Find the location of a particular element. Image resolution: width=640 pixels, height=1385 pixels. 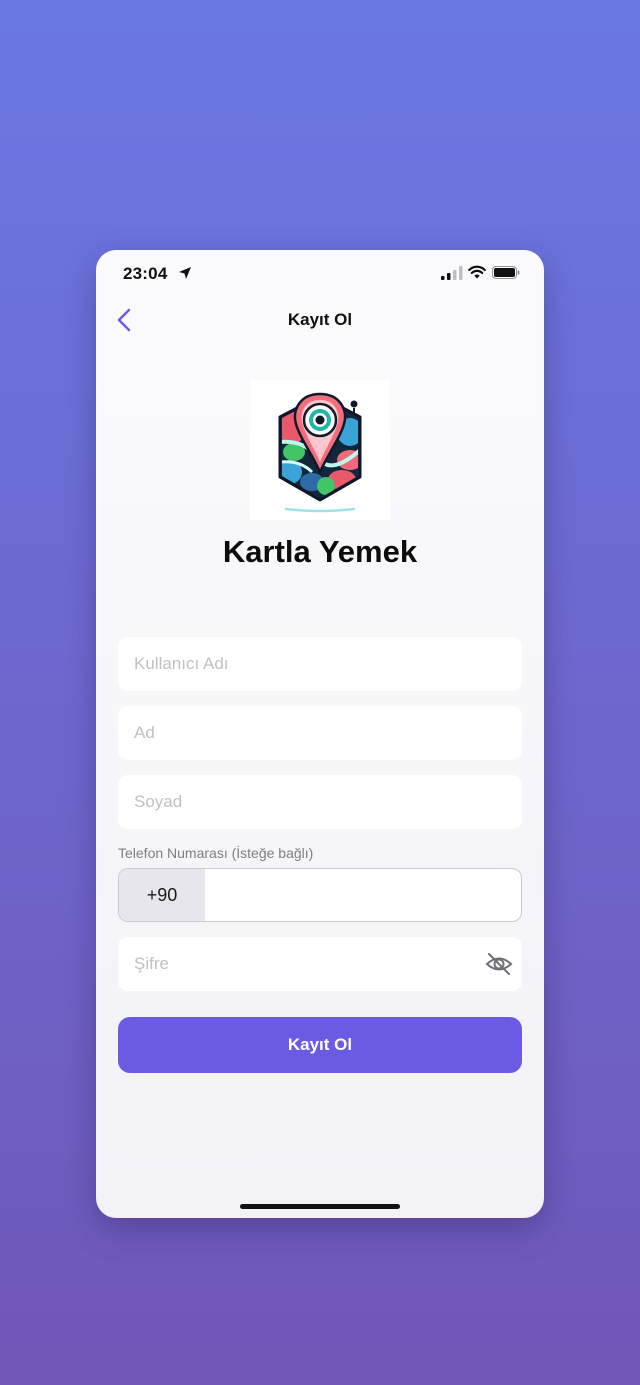

app-name: Kartla Yemek is located at coordinates (320, 551).